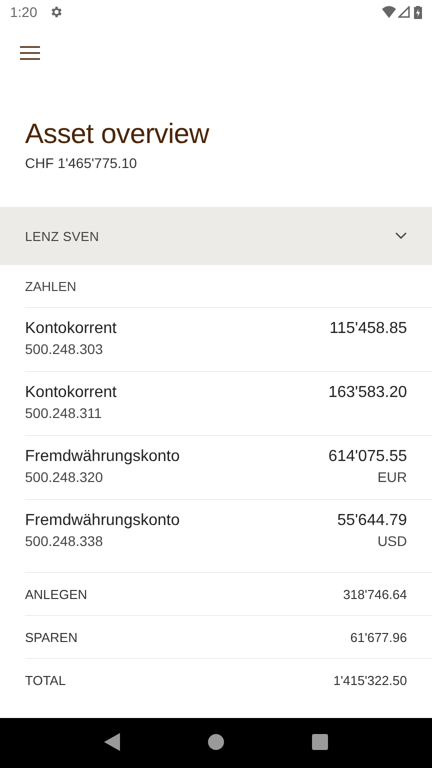  Describe the element at coordinates (51, 637) in the screenshot. I see `summary-label: SPAREN` at that location.